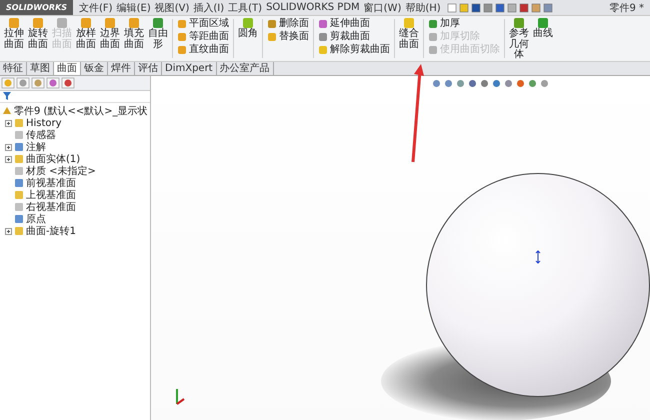 This screenshot has width=650, height=420. What do you see at coordinates (354, 49) in the screenshot?
I see `ribbon-button: 解除剪裁曲面` at bounding box center [354, 49].